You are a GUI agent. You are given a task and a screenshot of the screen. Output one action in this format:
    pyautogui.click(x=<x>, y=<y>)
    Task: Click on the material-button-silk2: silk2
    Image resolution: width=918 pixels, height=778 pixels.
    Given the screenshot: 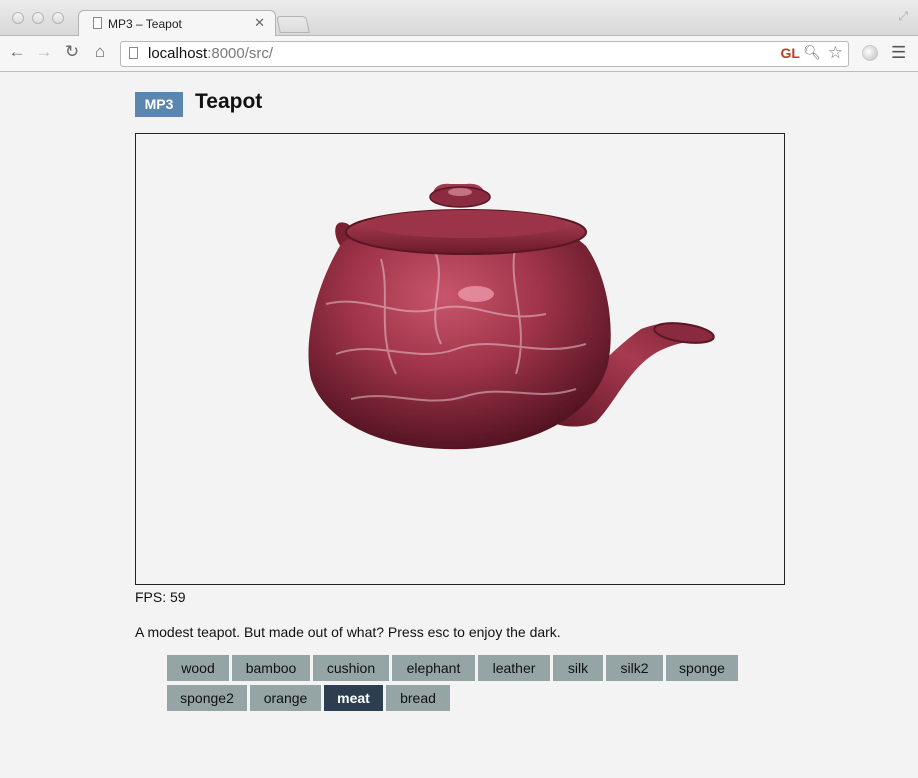 What is the action you would take?
    pyautogui.click(x=634, y=668)
    